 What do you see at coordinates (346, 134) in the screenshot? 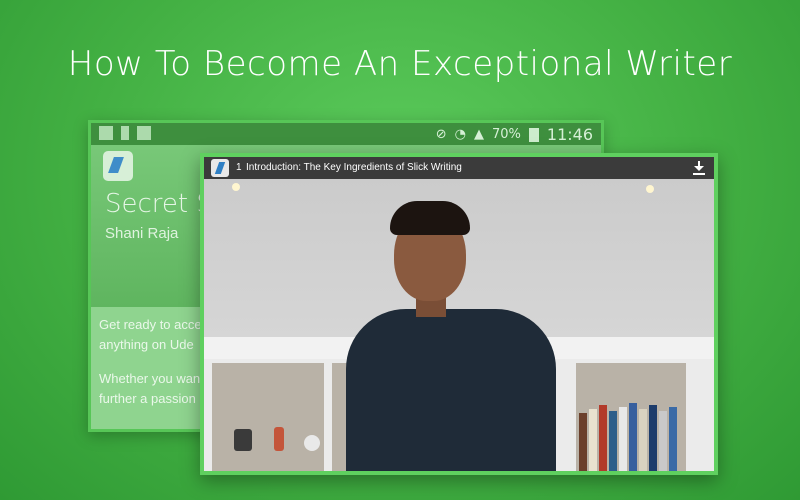
I see `status-bar: ⊘ ◔ ▲ 70% 11:46` at bounding box center [346, 134].